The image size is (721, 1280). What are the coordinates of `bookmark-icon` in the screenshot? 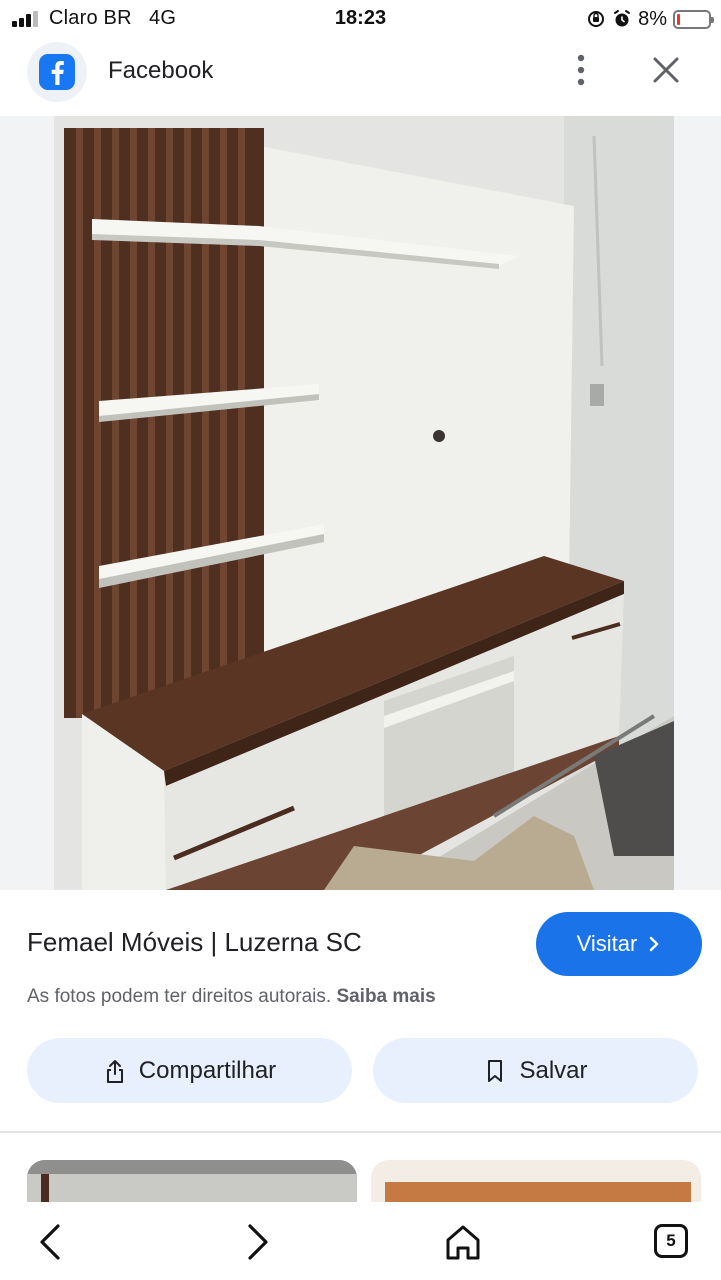 It's located at (495, 1070).